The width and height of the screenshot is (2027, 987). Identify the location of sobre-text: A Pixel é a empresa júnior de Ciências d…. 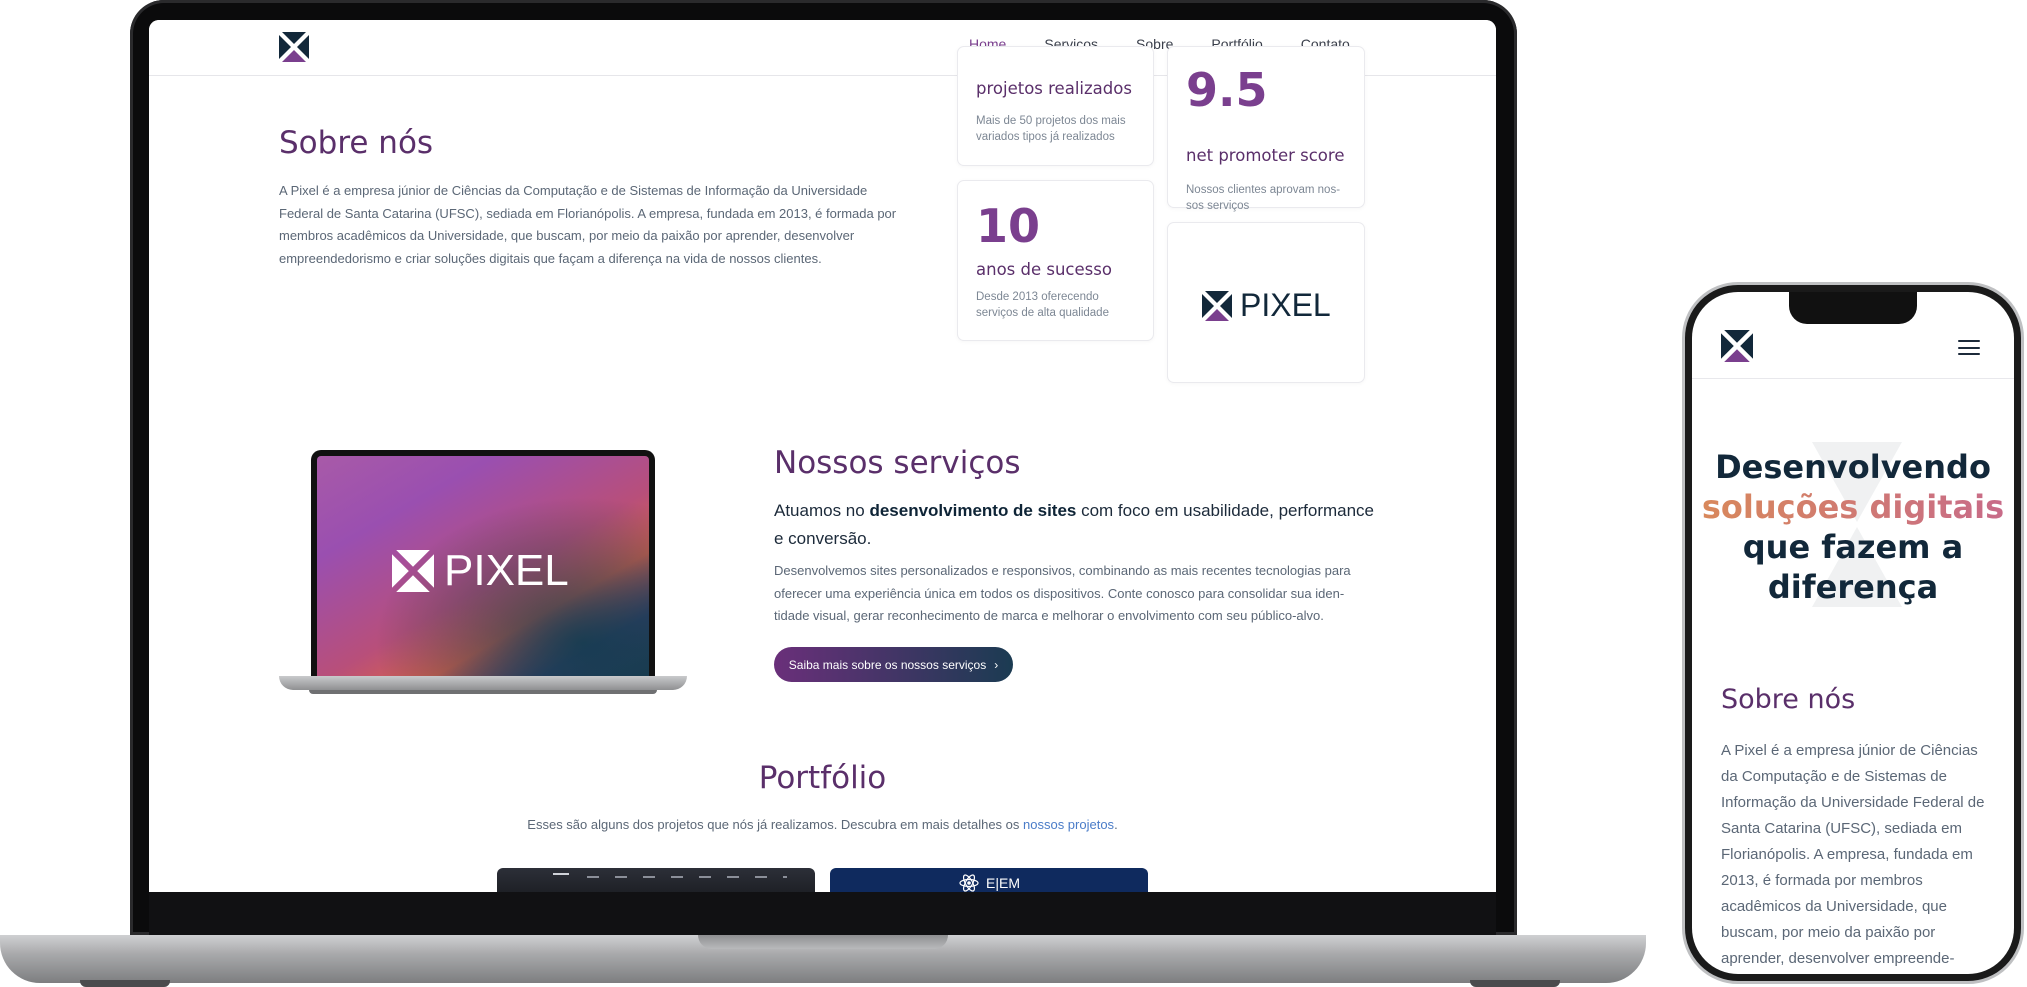
(588, 224).